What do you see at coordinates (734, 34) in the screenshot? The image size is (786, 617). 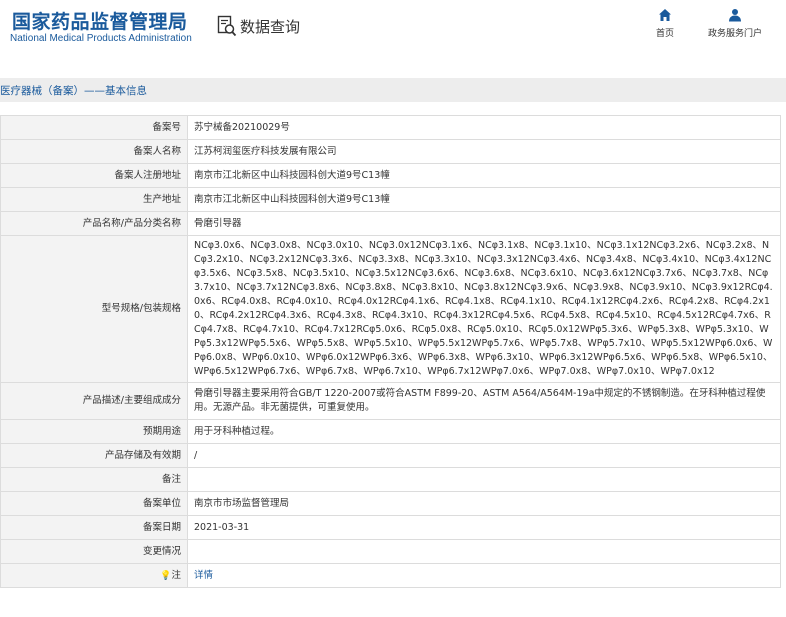 I see `nav-service-portal-label: 政务服务门户` at bounding box center [734, 34].